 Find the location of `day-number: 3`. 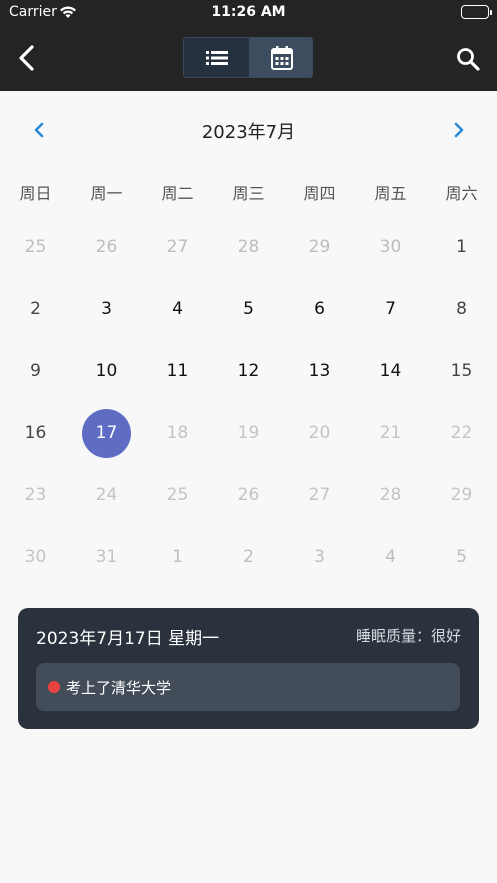

day-number: 3 is located at coordinates (106, 309).